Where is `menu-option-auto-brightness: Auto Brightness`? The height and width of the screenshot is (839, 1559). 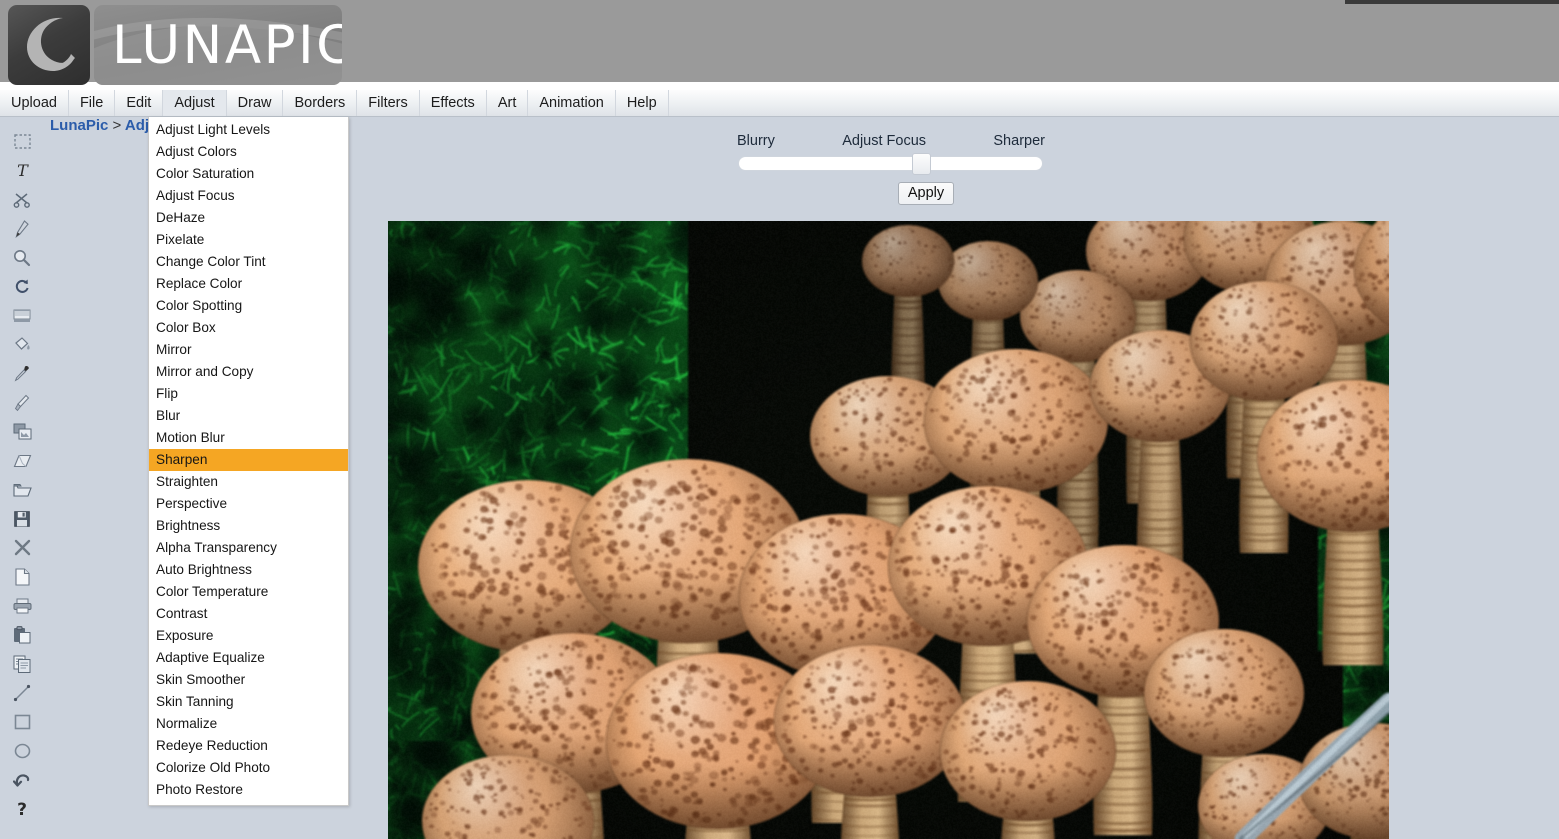
menu-option-auto-brightness: Auto Brightness is located at coordinates (248, 570).